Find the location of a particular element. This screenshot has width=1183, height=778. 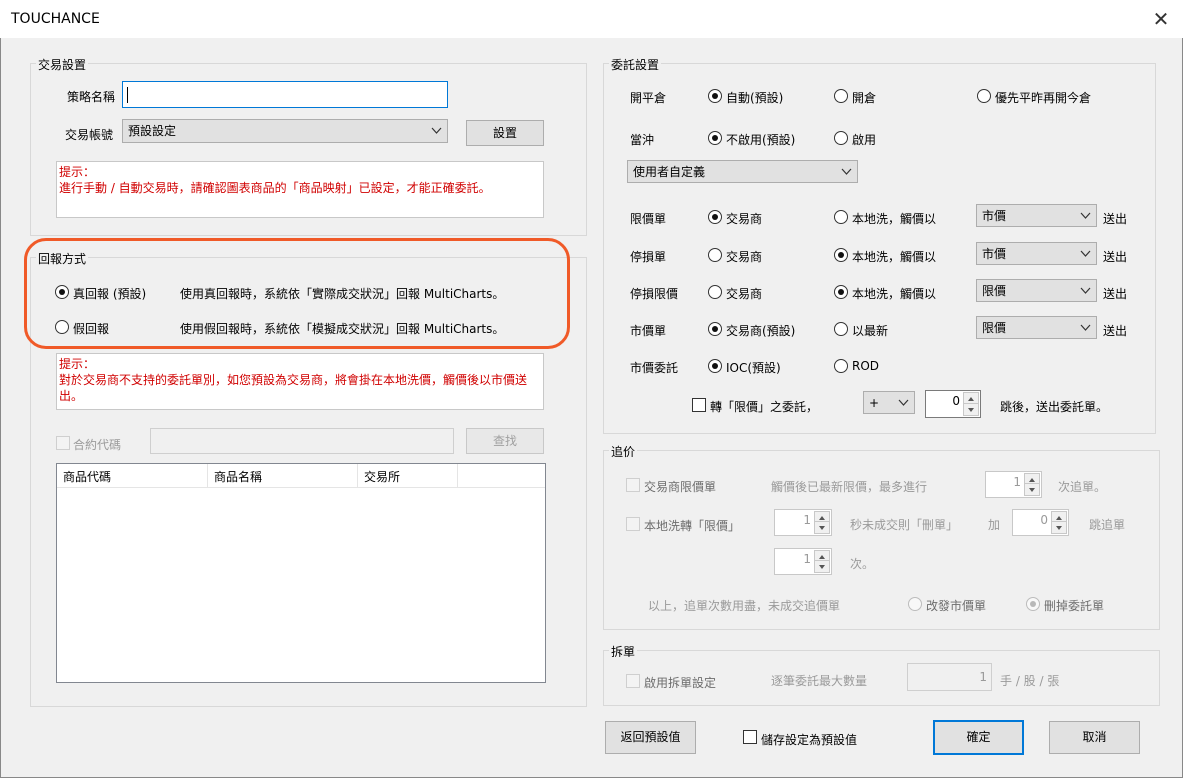

column-header-product-name: 商品名稱 is located at coordinates (283, 476).